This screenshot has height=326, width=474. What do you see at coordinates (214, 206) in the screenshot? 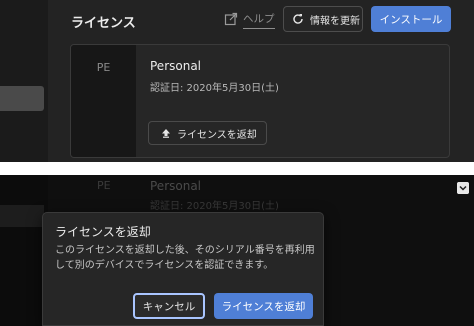
I see `license-auth-date-dimmed: 認証日: 2020年5月30日(土)` at bounding box center [214, 206].